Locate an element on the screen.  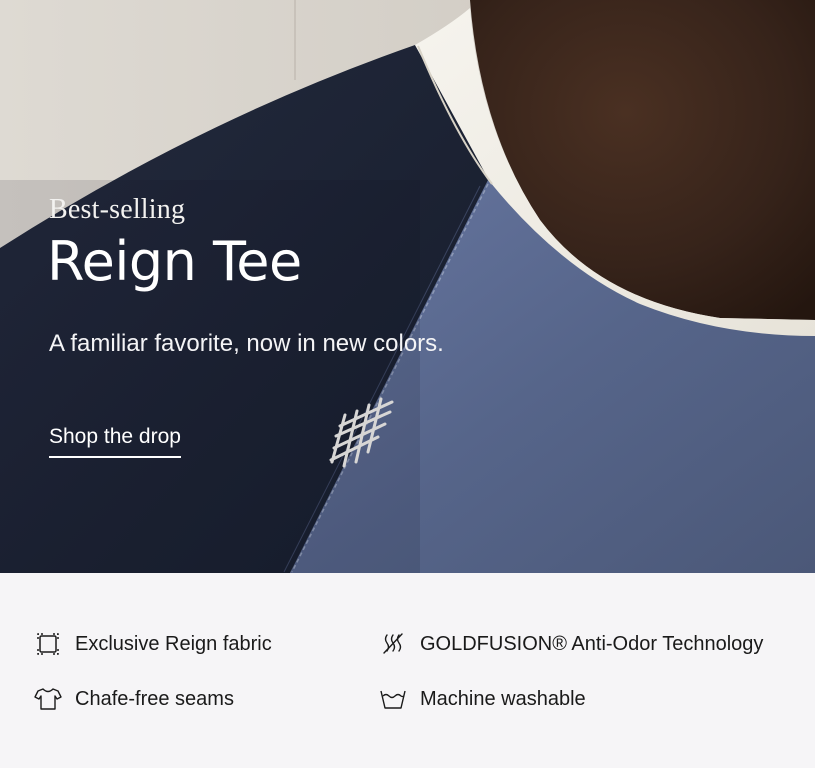
feature-item-fabric: Exclusive Reign fabric is located at coordinates (152, 644).